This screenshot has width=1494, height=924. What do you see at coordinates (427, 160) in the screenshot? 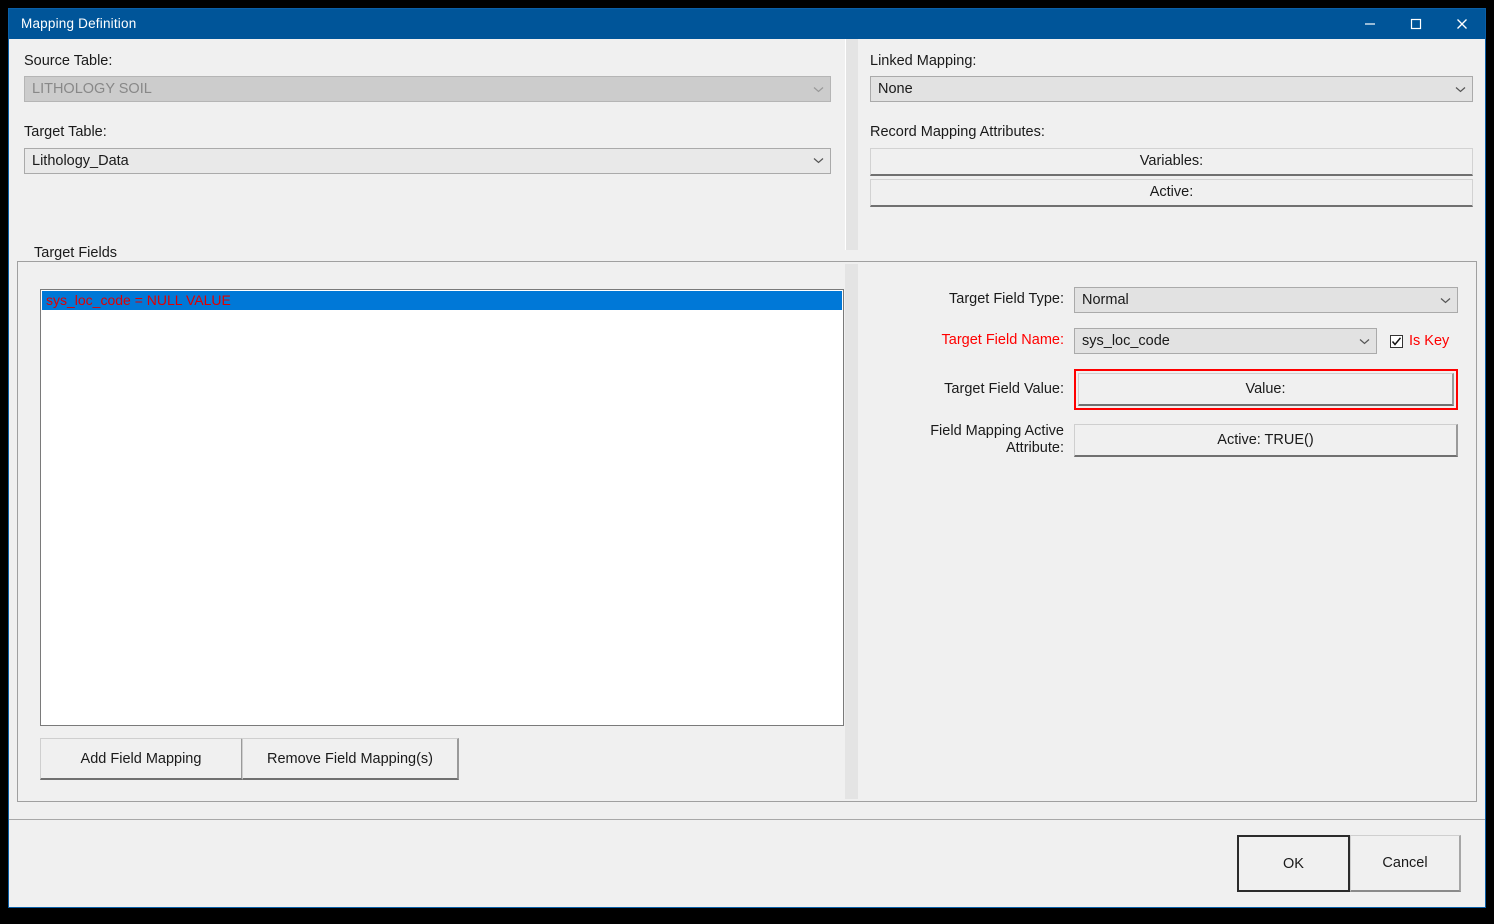
I see `target-table-combobox: Lithology_Data` at bounding box center [427, 160].